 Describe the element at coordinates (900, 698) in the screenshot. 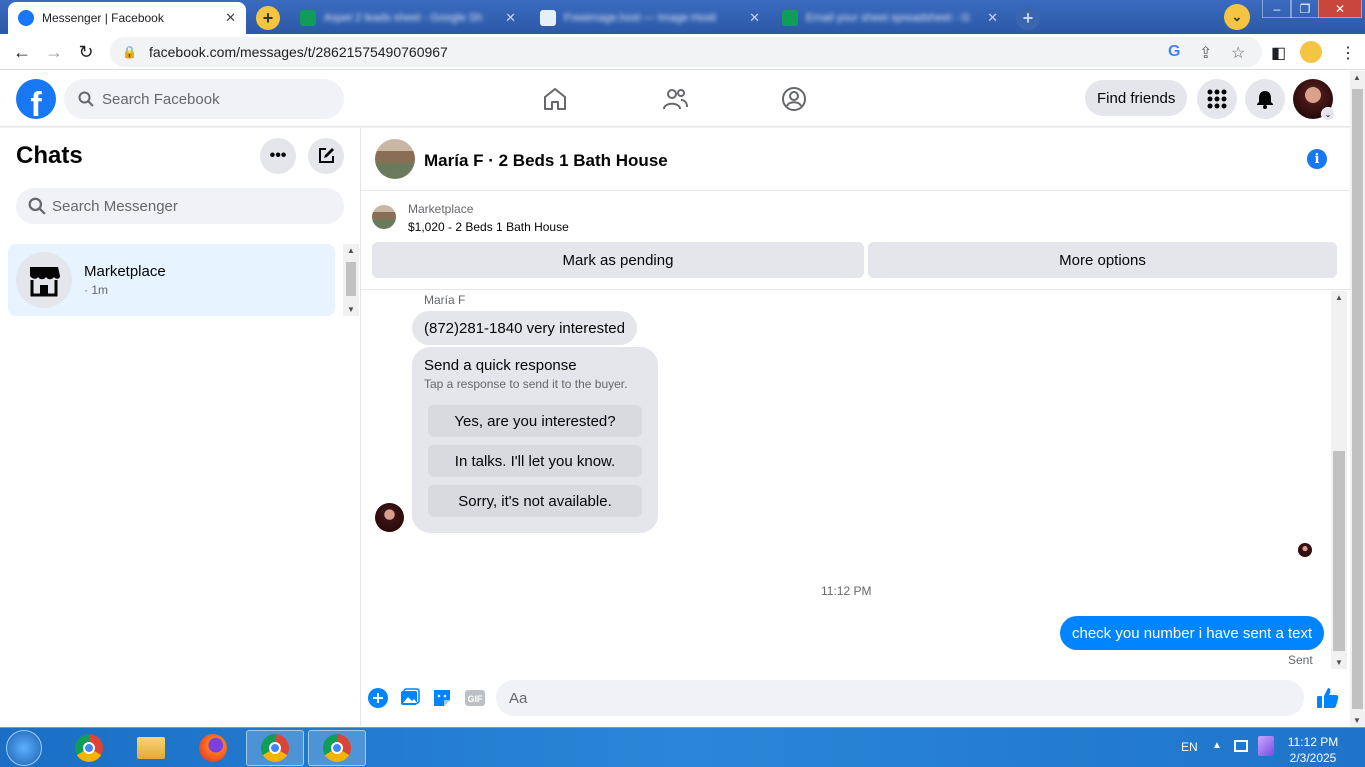

I see `message-input: Aa` at that location.